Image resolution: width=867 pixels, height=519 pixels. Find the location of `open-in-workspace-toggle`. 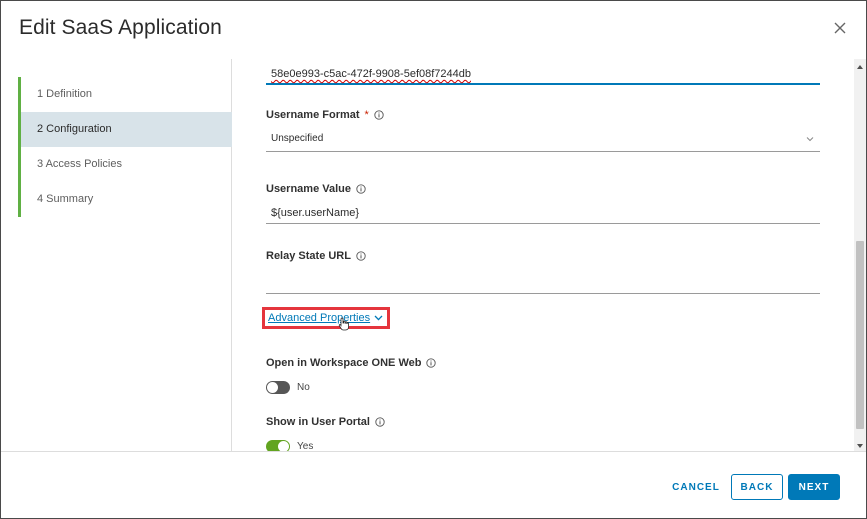

open-in-workspace-toggle is located at coordinates (278, 387).